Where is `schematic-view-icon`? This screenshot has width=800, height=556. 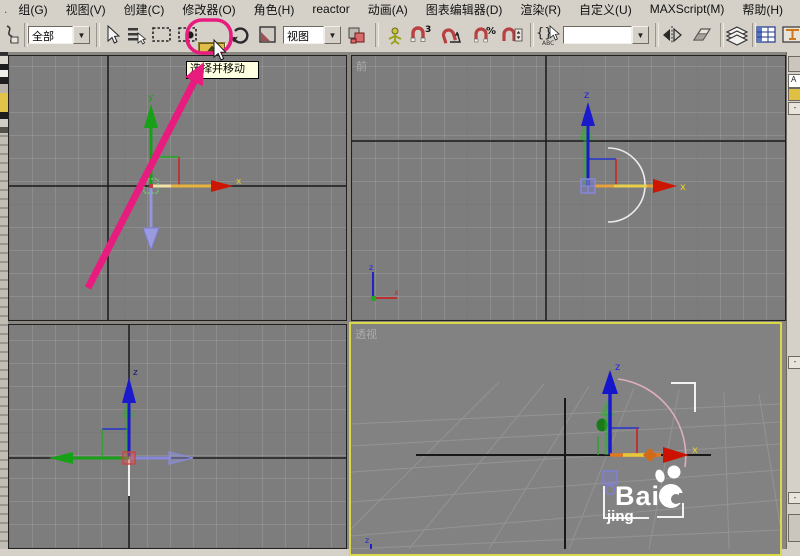
schematic-view-icon is located at coordinates (791, 34).